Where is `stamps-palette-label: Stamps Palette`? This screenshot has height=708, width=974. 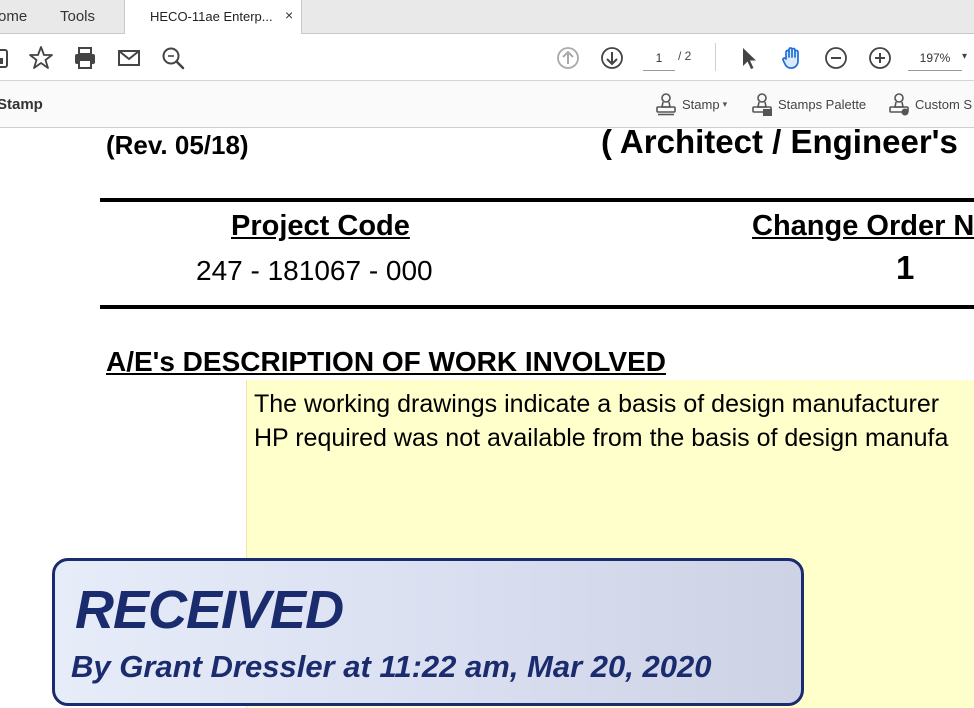 stamps-palette-label: Stamps Palette is located at coordinates (822, 104).